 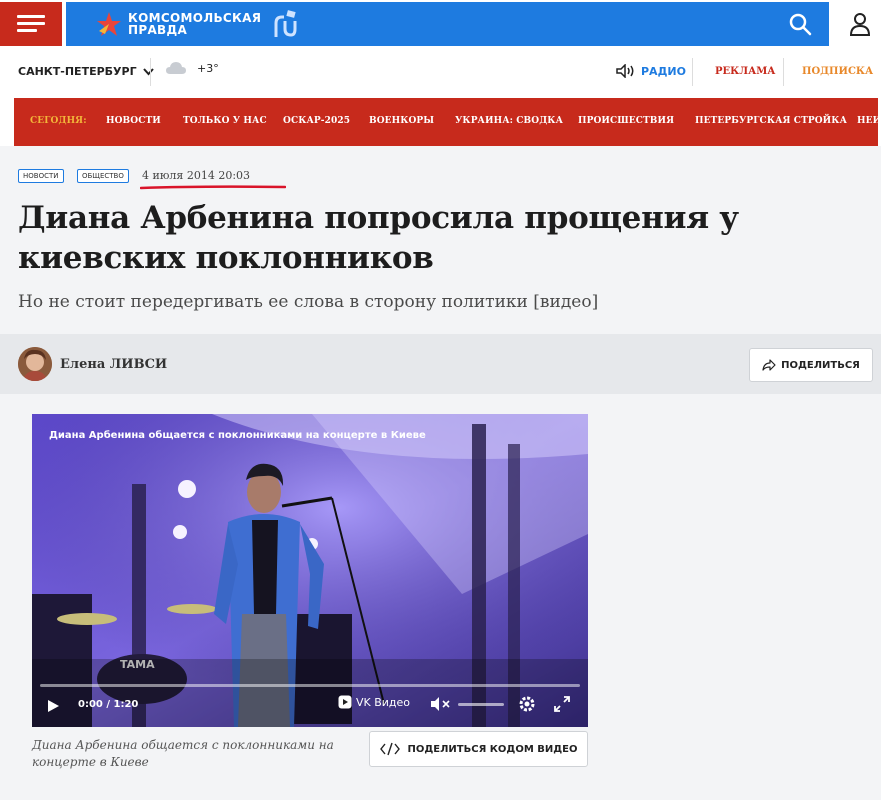 What do you see at coordinates (441, 704) in the screenshot?
I see `mute-icon` at bounding box center [441, 704].